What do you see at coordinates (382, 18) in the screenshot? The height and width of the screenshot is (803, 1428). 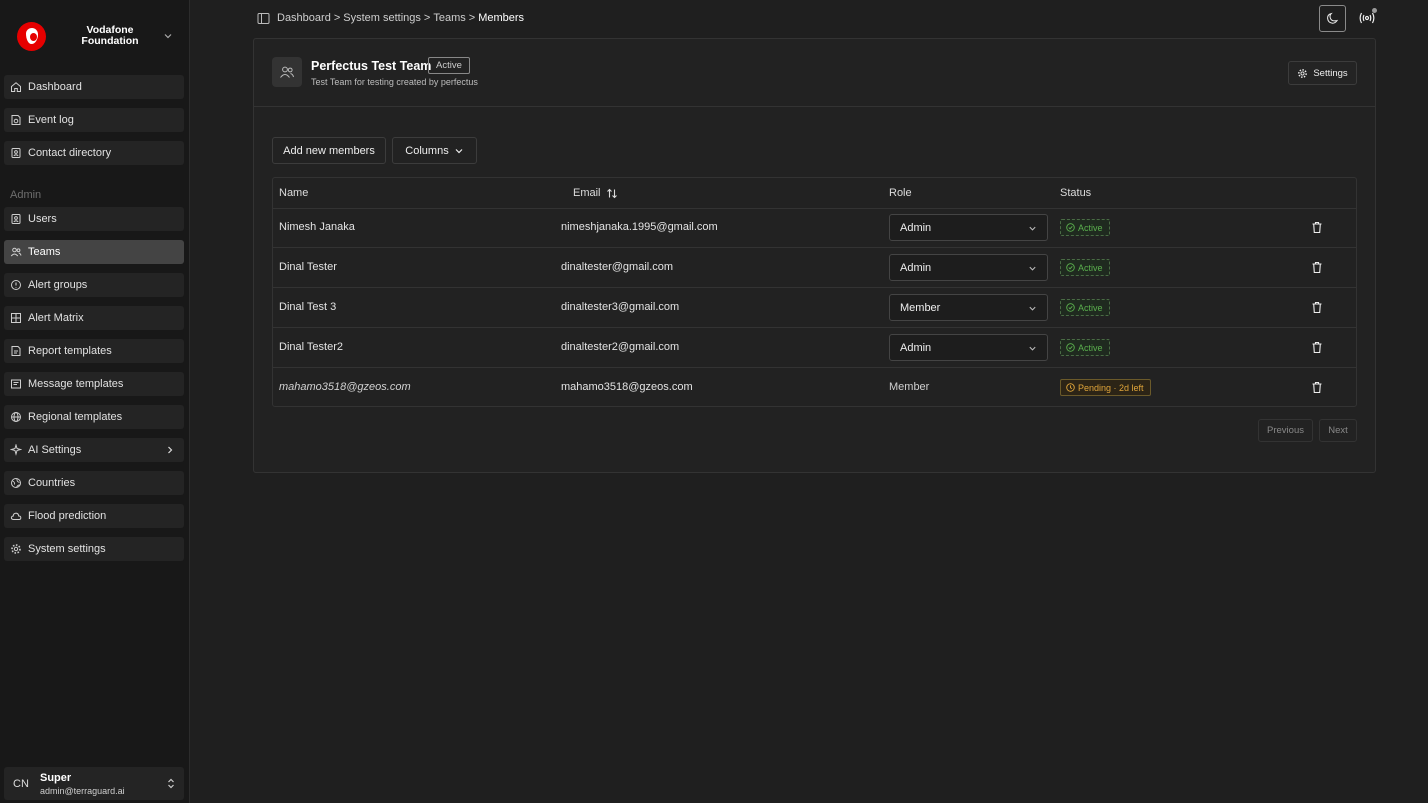 I see `breadcrumb-system-settings: System settings` at bounding box center [382, 18].